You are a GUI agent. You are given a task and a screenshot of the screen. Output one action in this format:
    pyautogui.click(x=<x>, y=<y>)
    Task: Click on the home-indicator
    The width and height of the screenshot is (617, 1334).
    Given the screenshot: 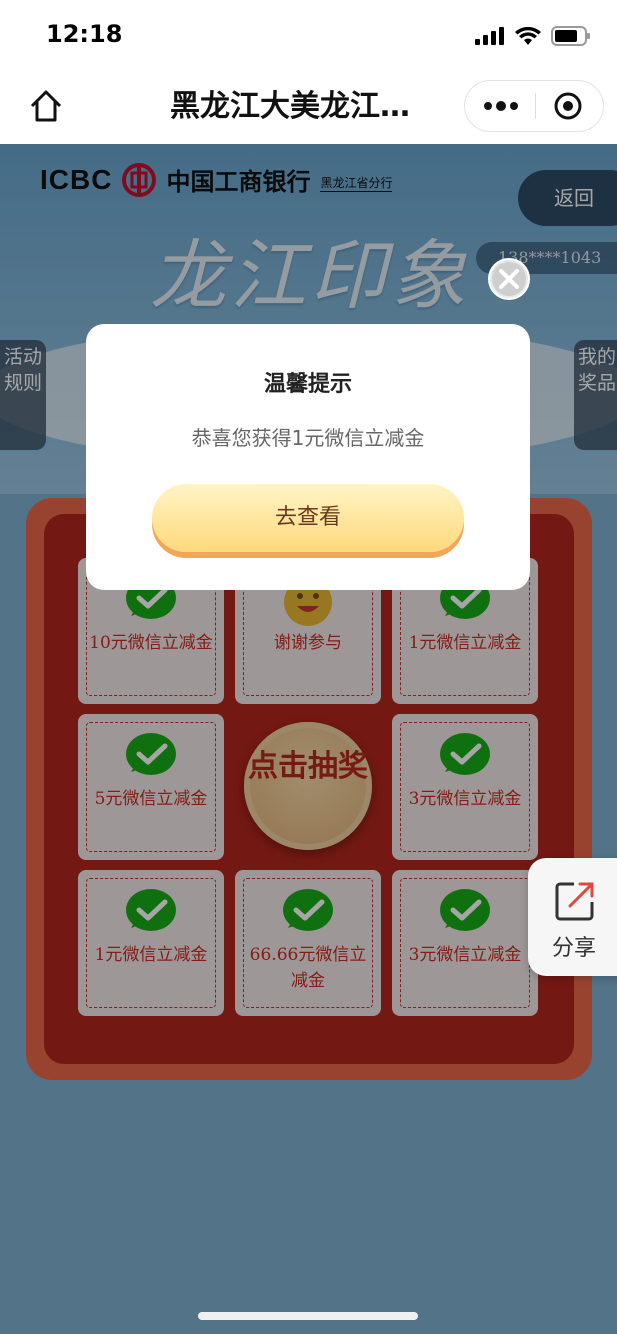 What is the action you would take?
    pyautogui.click(x=308, y=1316)
    